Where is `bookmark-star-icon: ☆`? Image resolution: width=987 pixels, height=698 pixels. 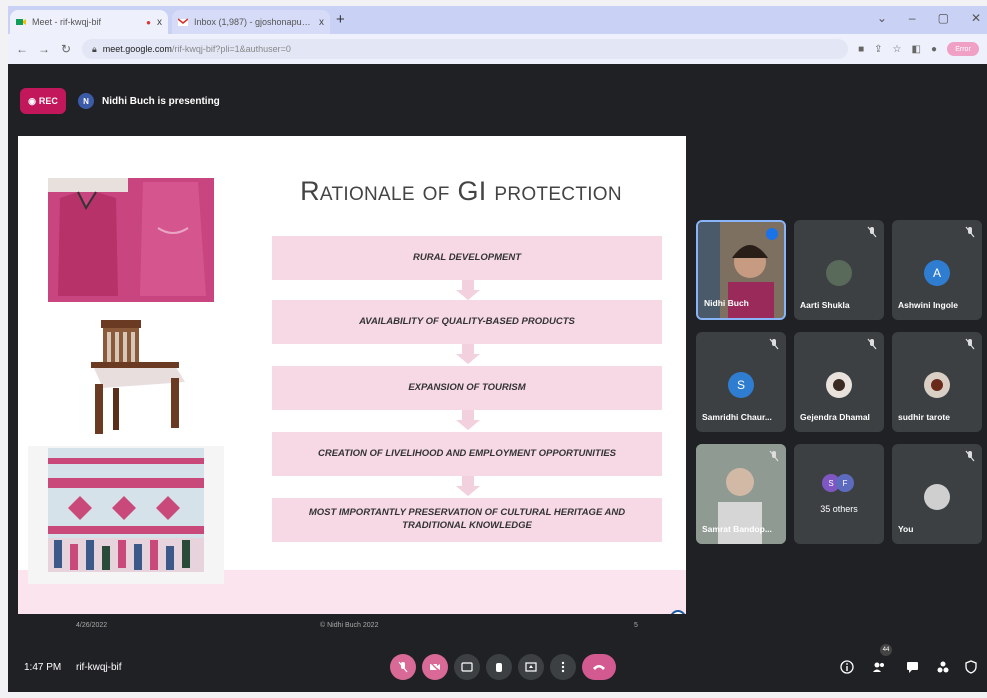 bookmark-star-icon: ☆ is located at coordinates (897, 49).